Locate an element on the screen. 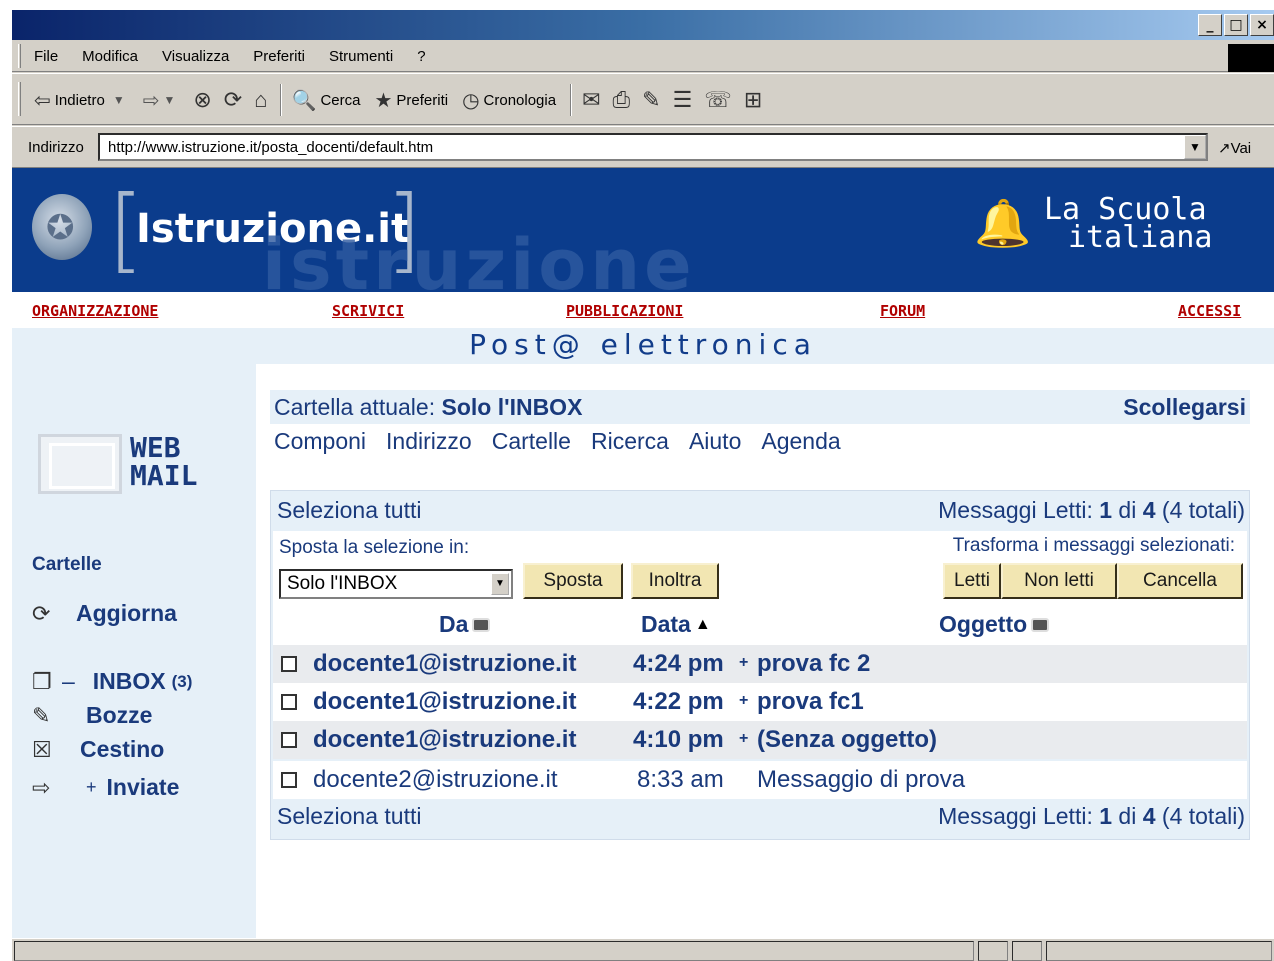  mark-unread-button: Non letti is located at coordinates (1059, 581).